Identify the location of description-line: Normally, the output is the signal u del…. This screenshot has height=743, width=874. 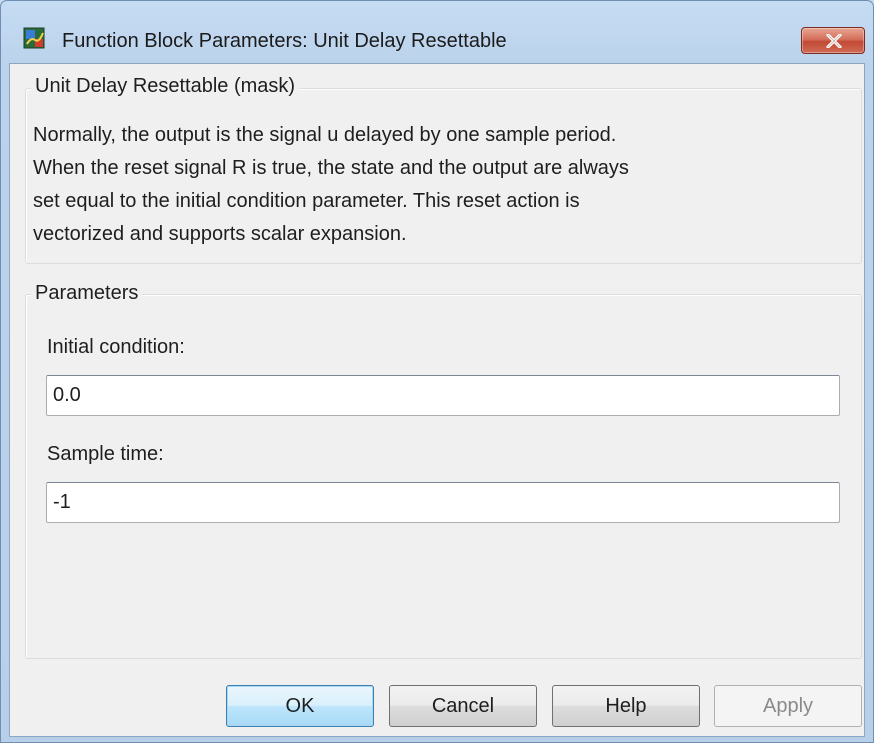
(325, 135).